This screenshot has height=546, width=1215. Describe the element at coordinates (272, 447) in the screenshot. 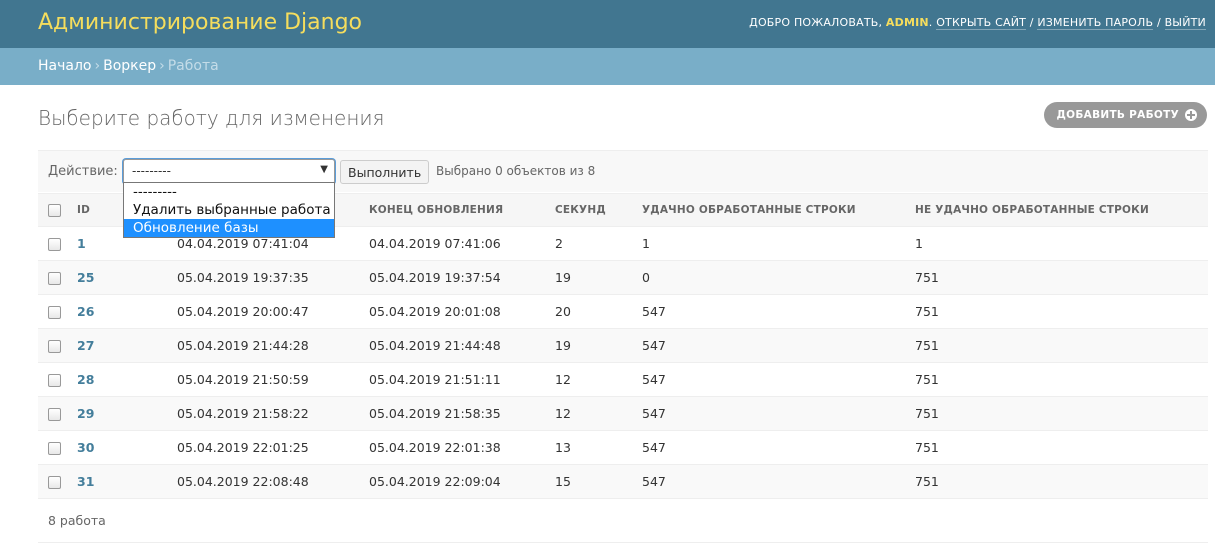

I see `start-cell: 05.04.2019 22:01:25` at that location.